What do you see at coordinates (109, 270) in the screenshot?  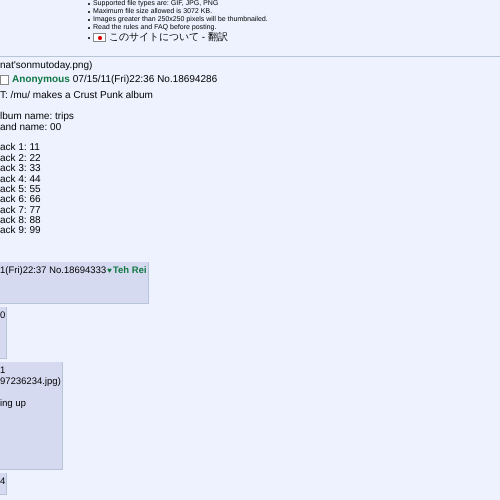 I see `heart-icon: ♥` at bounding box center [109, 270].